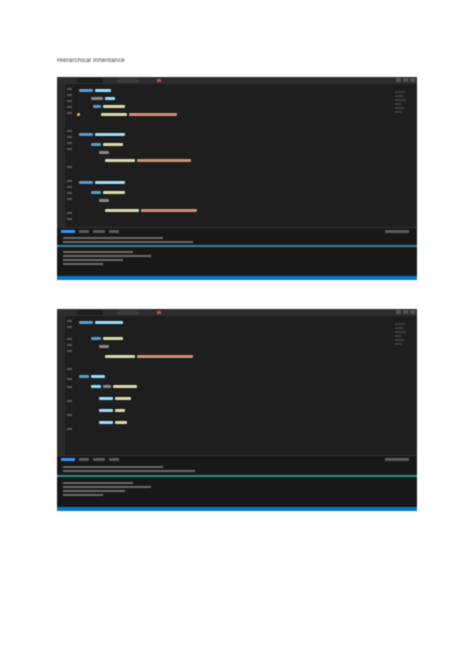 The height and width of the screenshot is (670, 474). I want to click on document-heading: Hierarchical Inheritance, so click(91, 61).